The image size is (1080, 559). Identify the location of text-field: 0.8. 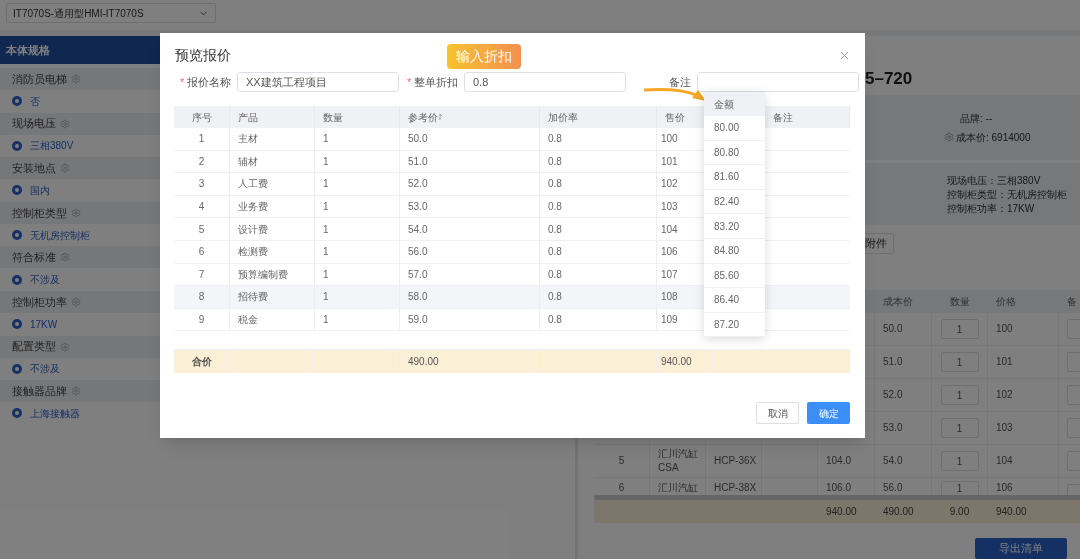
(545, 82).